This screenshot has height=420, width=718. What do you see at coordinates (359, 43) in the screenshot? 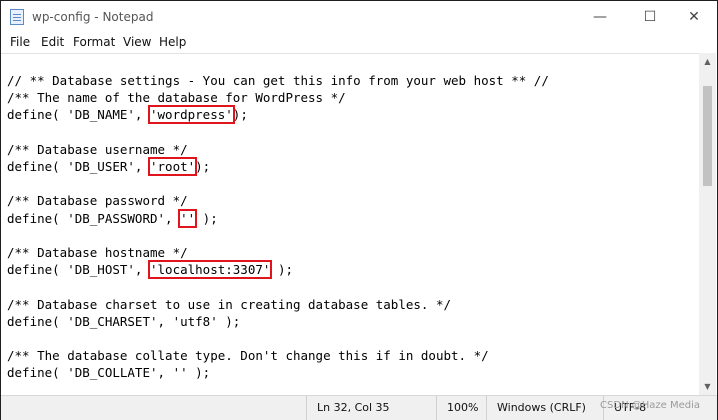
I see `menu-bar: File Edit Format View Help` at bounding box center [359, 43].